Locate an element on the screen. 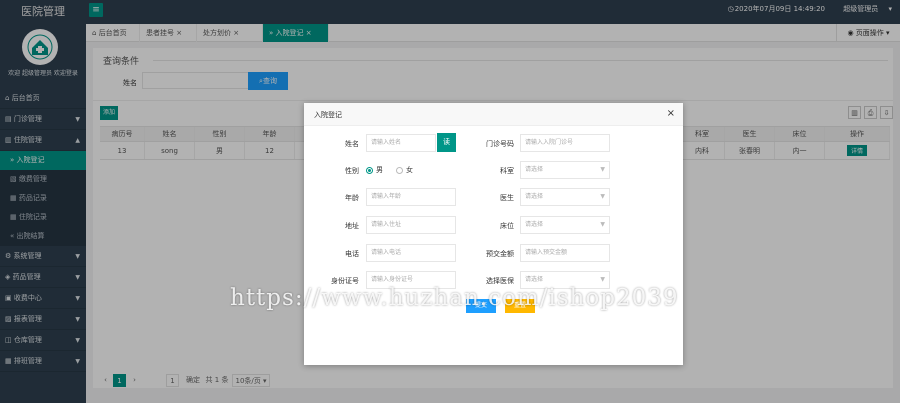 Image resolution: width=900 pixels, height=403 pixels. address-input: 请输入住址 is located at coordinates (411, 225).